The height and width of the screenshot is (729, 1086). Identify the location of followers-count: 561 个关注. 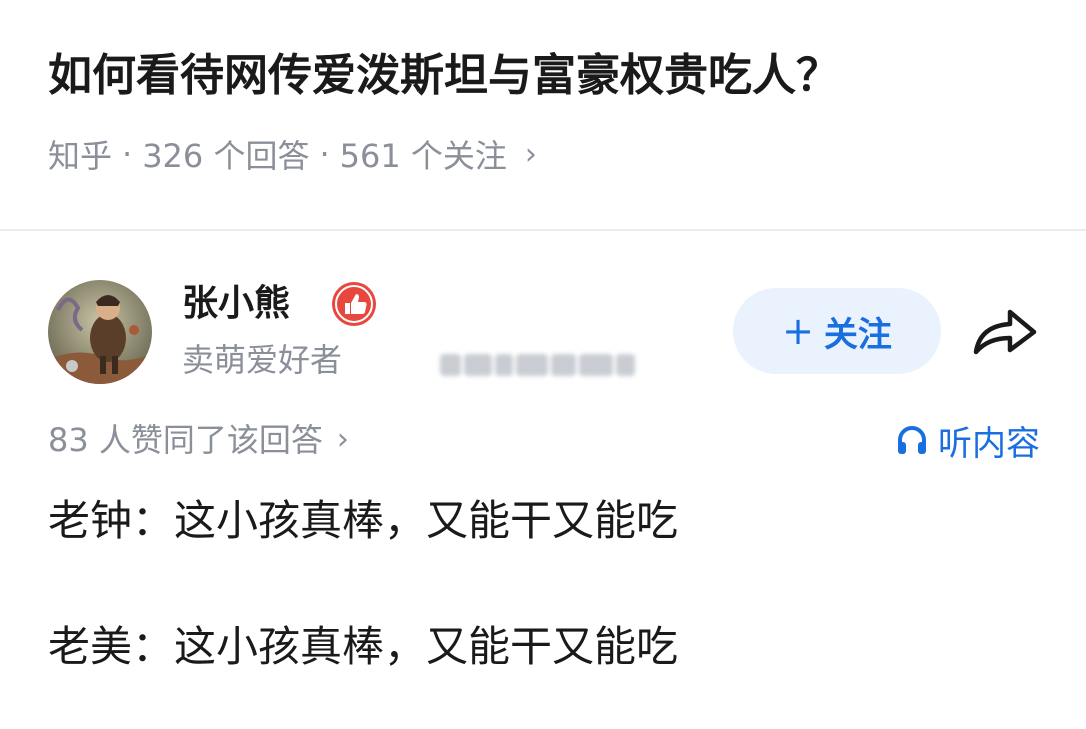
(423, 156).